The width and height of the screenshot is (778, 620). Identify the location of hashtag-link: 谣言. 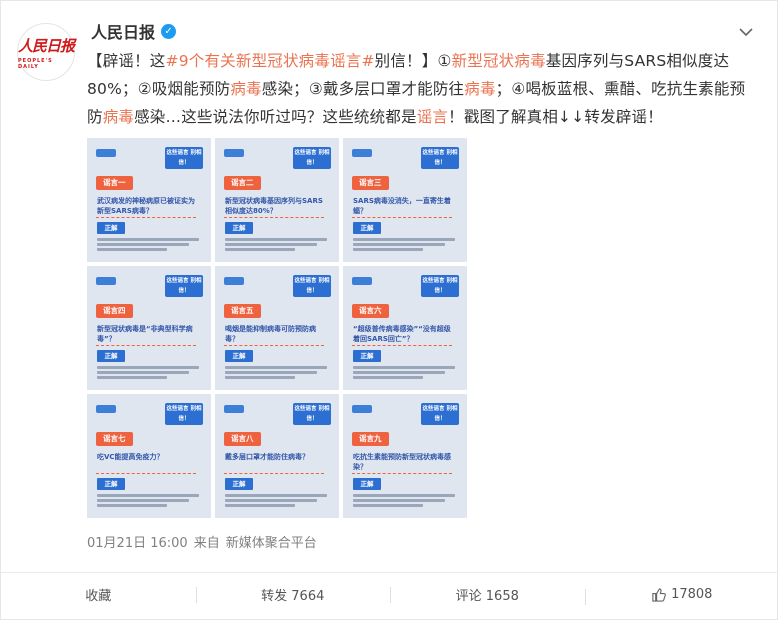
(432, 117).